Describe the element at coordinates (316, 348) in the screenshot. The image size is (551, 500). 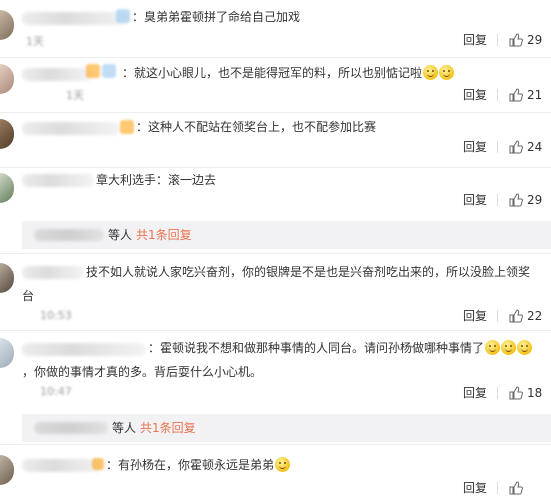
I see `comment-text-body: ：霍顿说我不想和做那种事情的人同台。请问孙杨做哪种事情了` at that location.